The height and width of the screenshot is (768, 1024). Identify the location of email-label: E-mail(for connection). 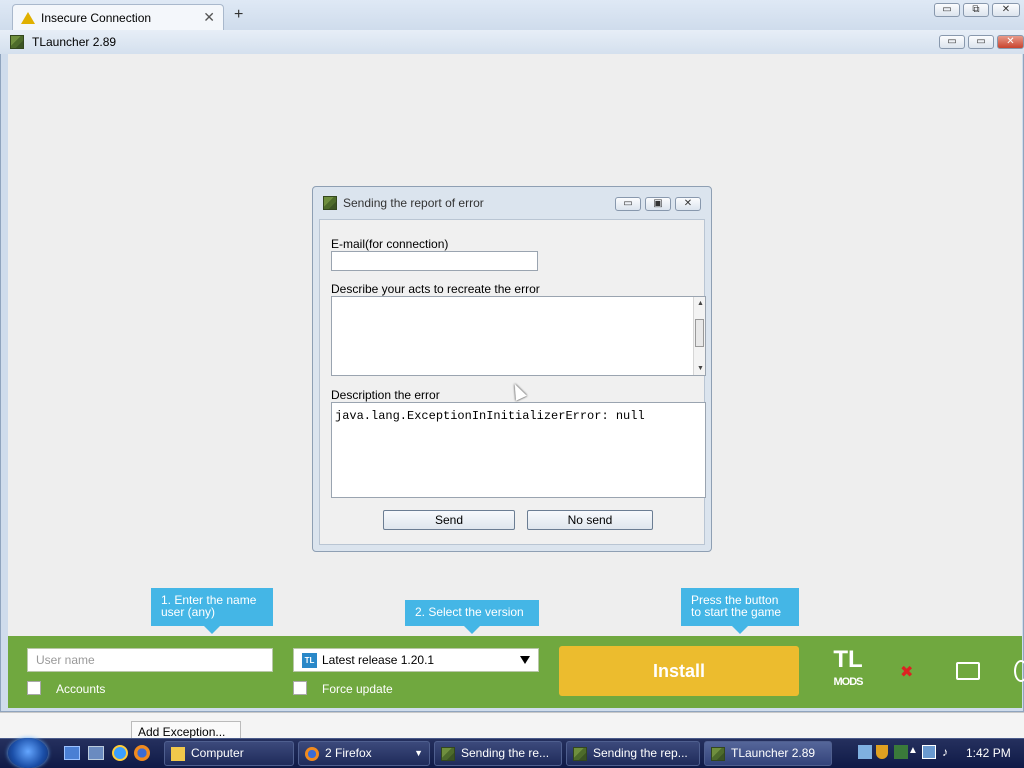
(390, 244).